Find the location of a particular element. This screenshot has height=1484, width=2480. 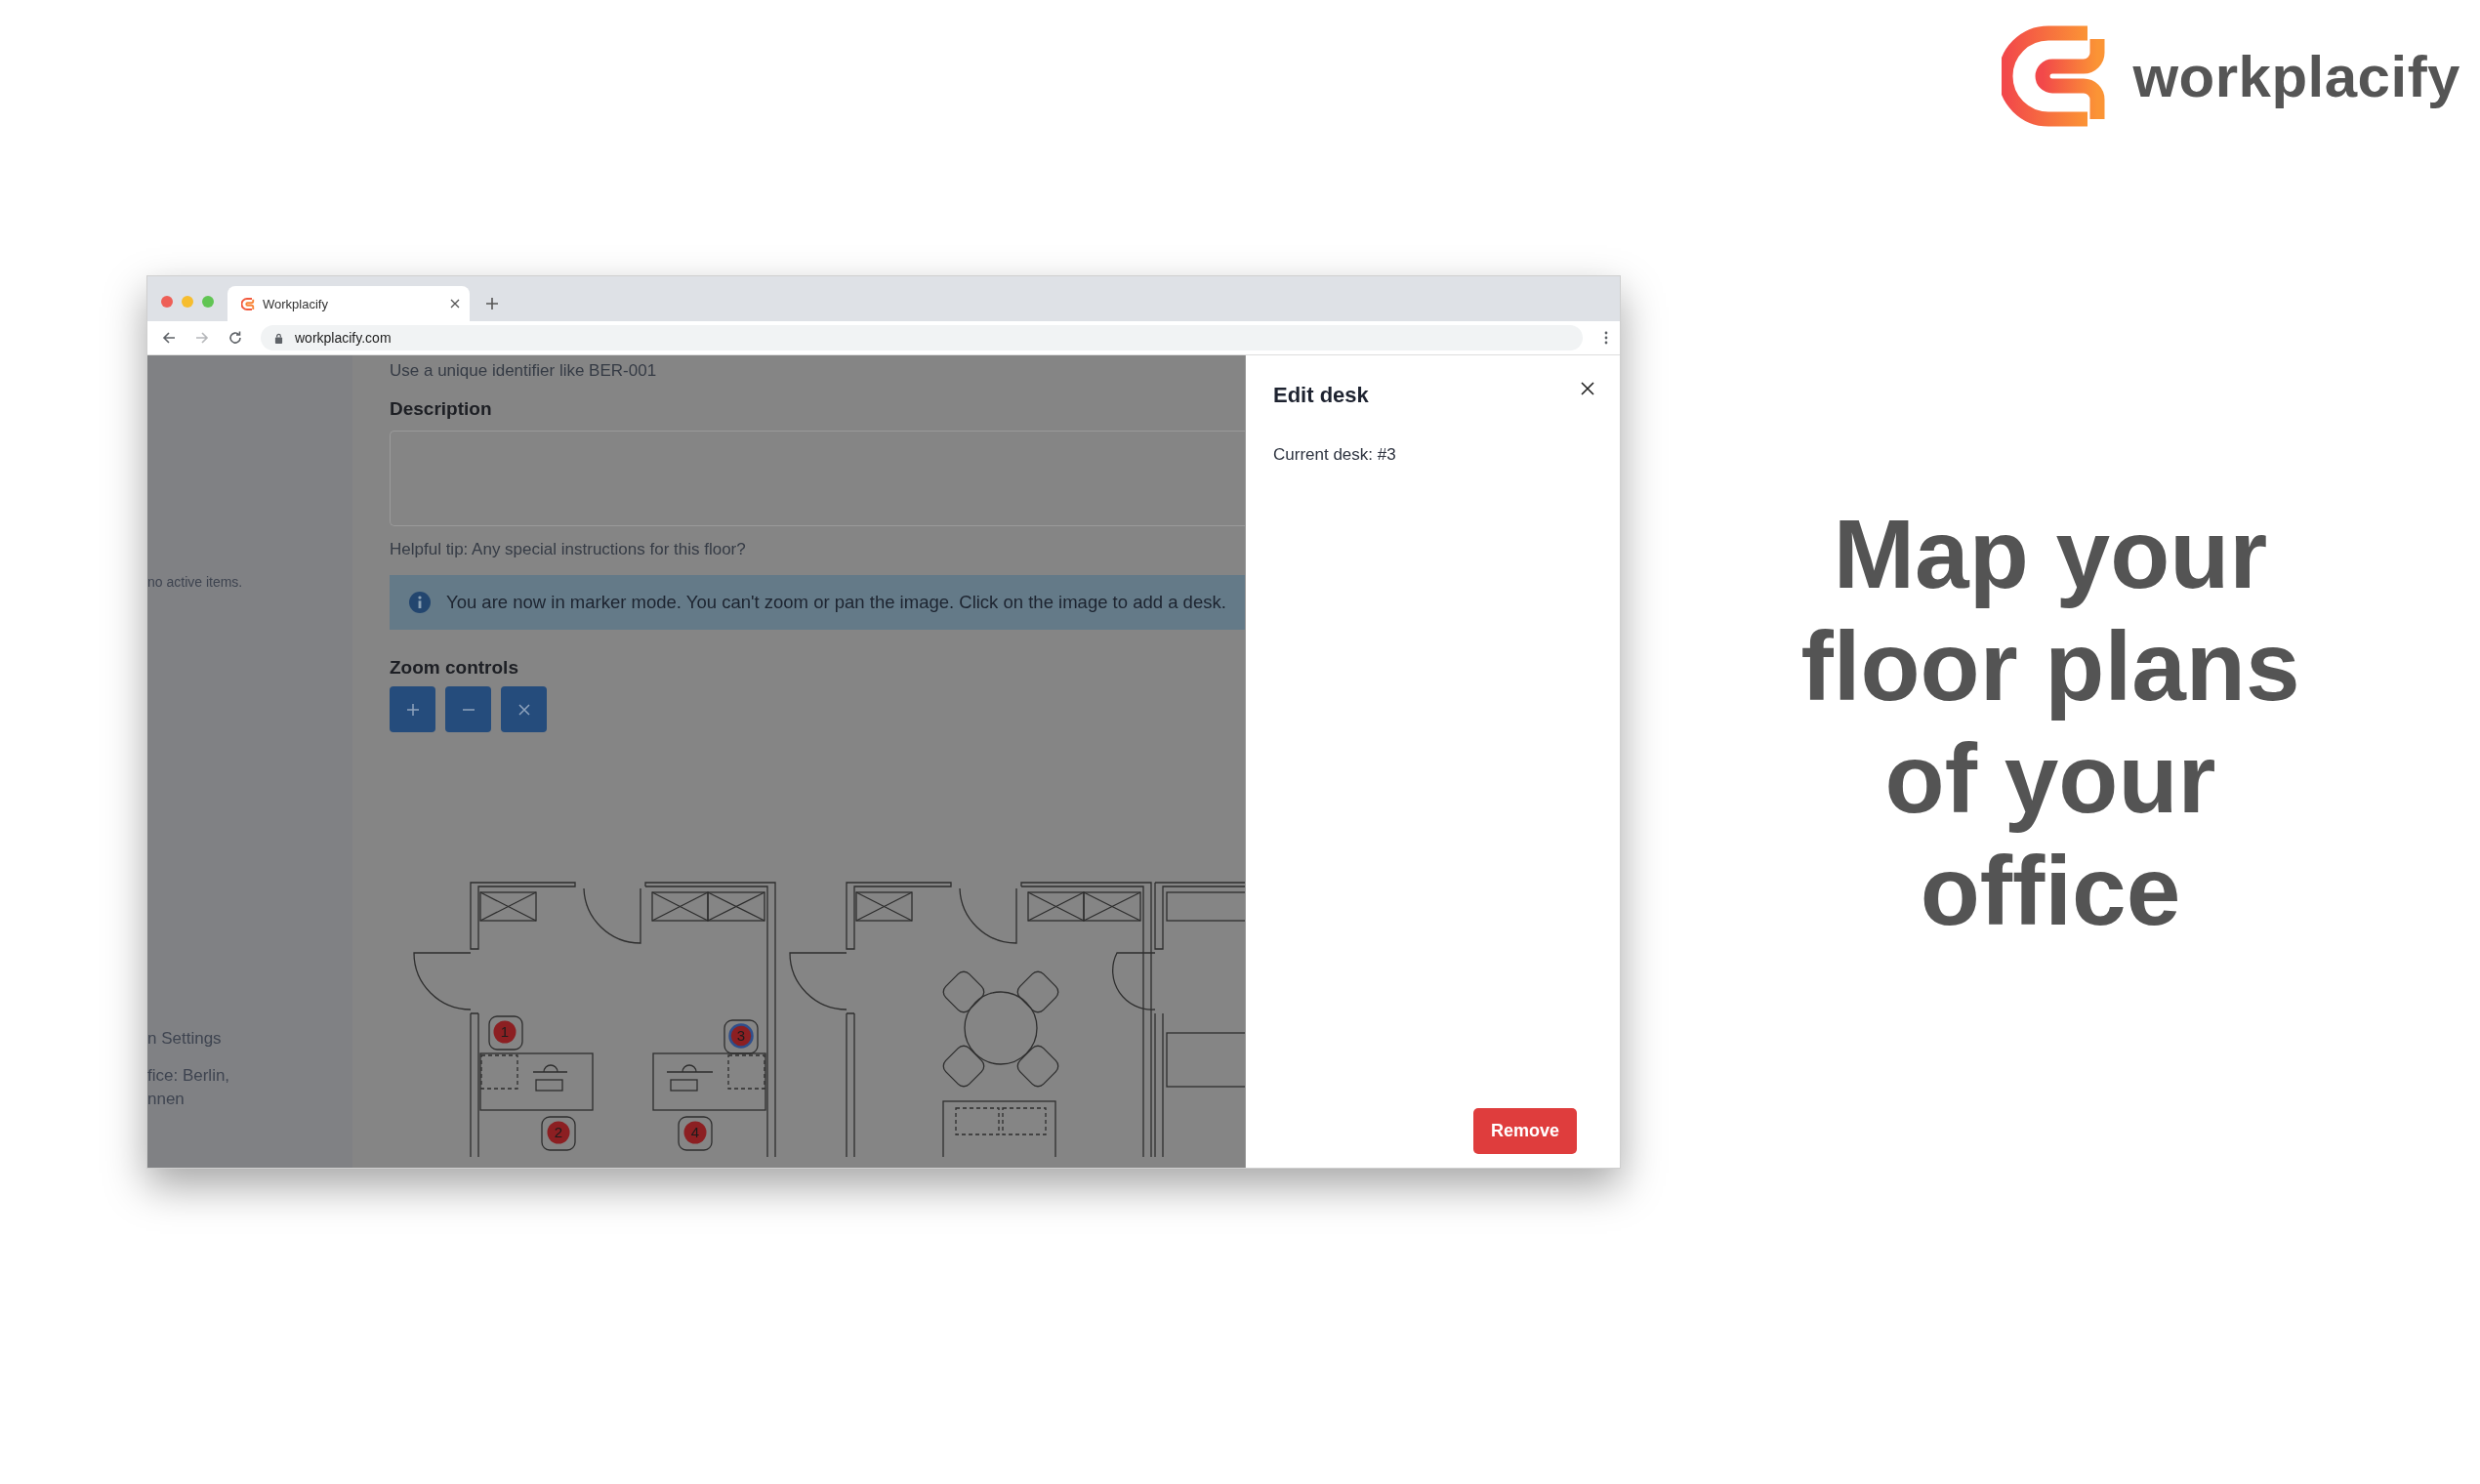

alert-text: You are now in marker mode. You can't zoom or pan the image. Click on the image to add a desk. is located at coordinates (836, 603).